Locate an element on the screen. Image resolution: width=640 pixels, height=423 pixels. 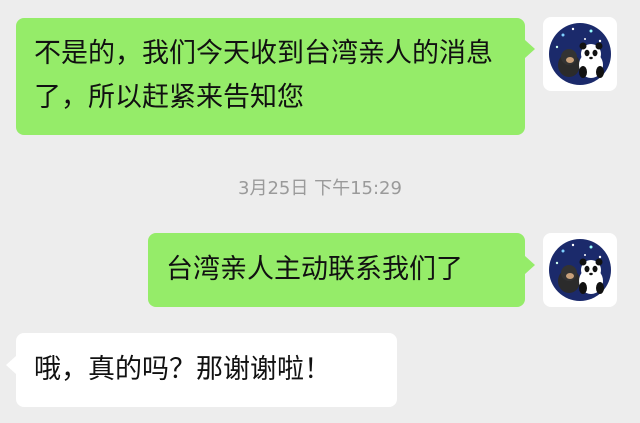
message-text: 哦，真的吗？那谢谢啦！ is located at coordinates (182, 369).